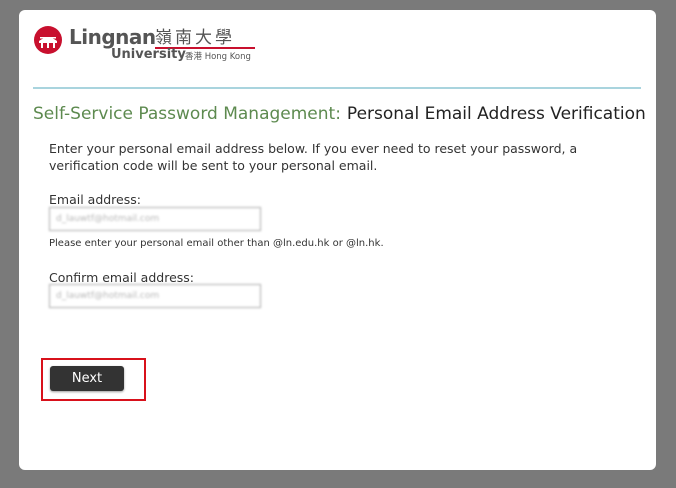 The width and height of the screenshot is (676, 488). I want to click on header-divider, so click(337, 88).